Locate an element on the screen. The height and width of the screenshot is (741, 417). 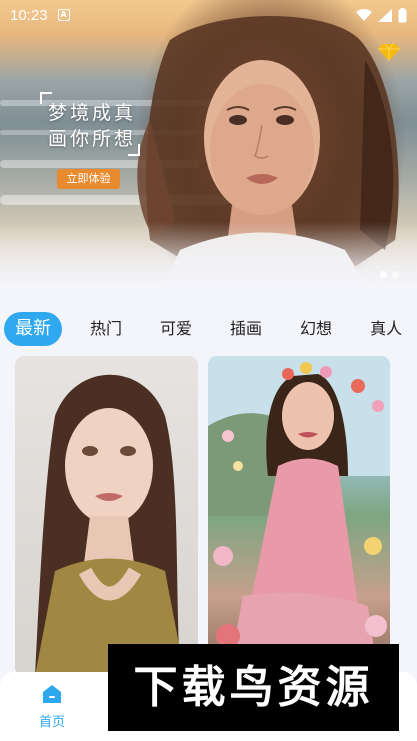
nav-home: 首页 is located at coordinates (52, 708).